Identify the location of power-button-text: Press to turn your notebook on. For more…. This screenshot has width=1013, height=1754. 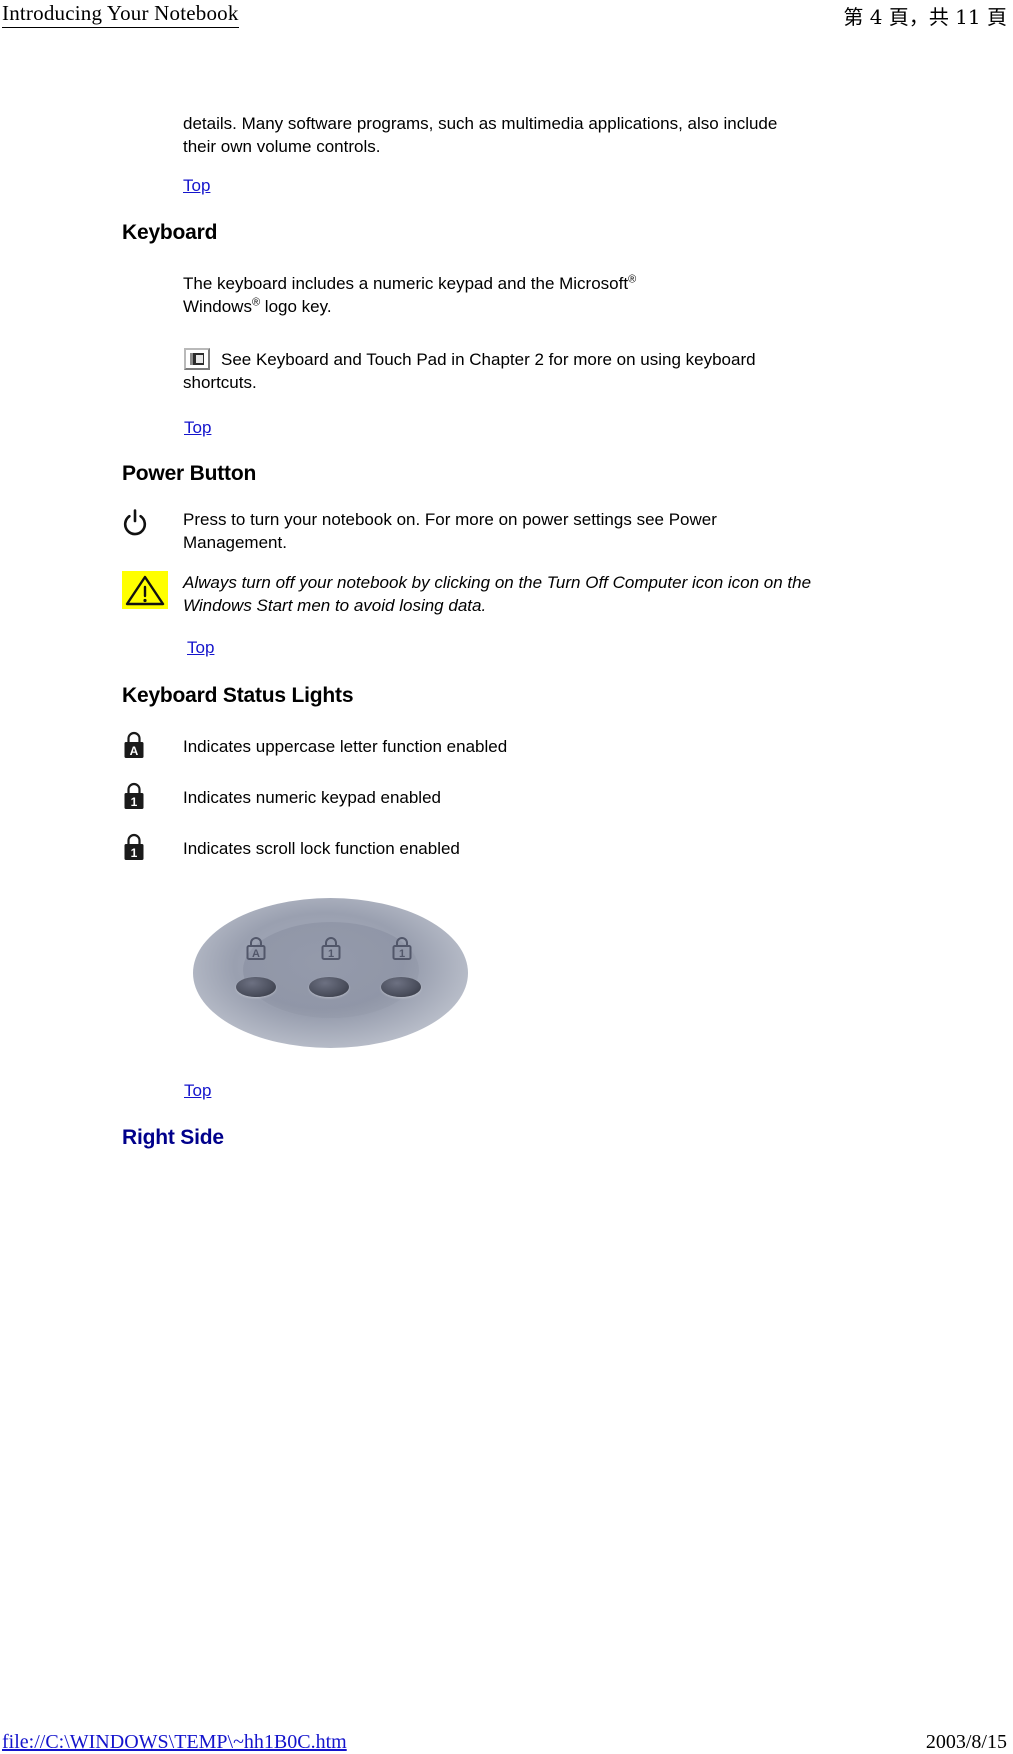
(450, 531).